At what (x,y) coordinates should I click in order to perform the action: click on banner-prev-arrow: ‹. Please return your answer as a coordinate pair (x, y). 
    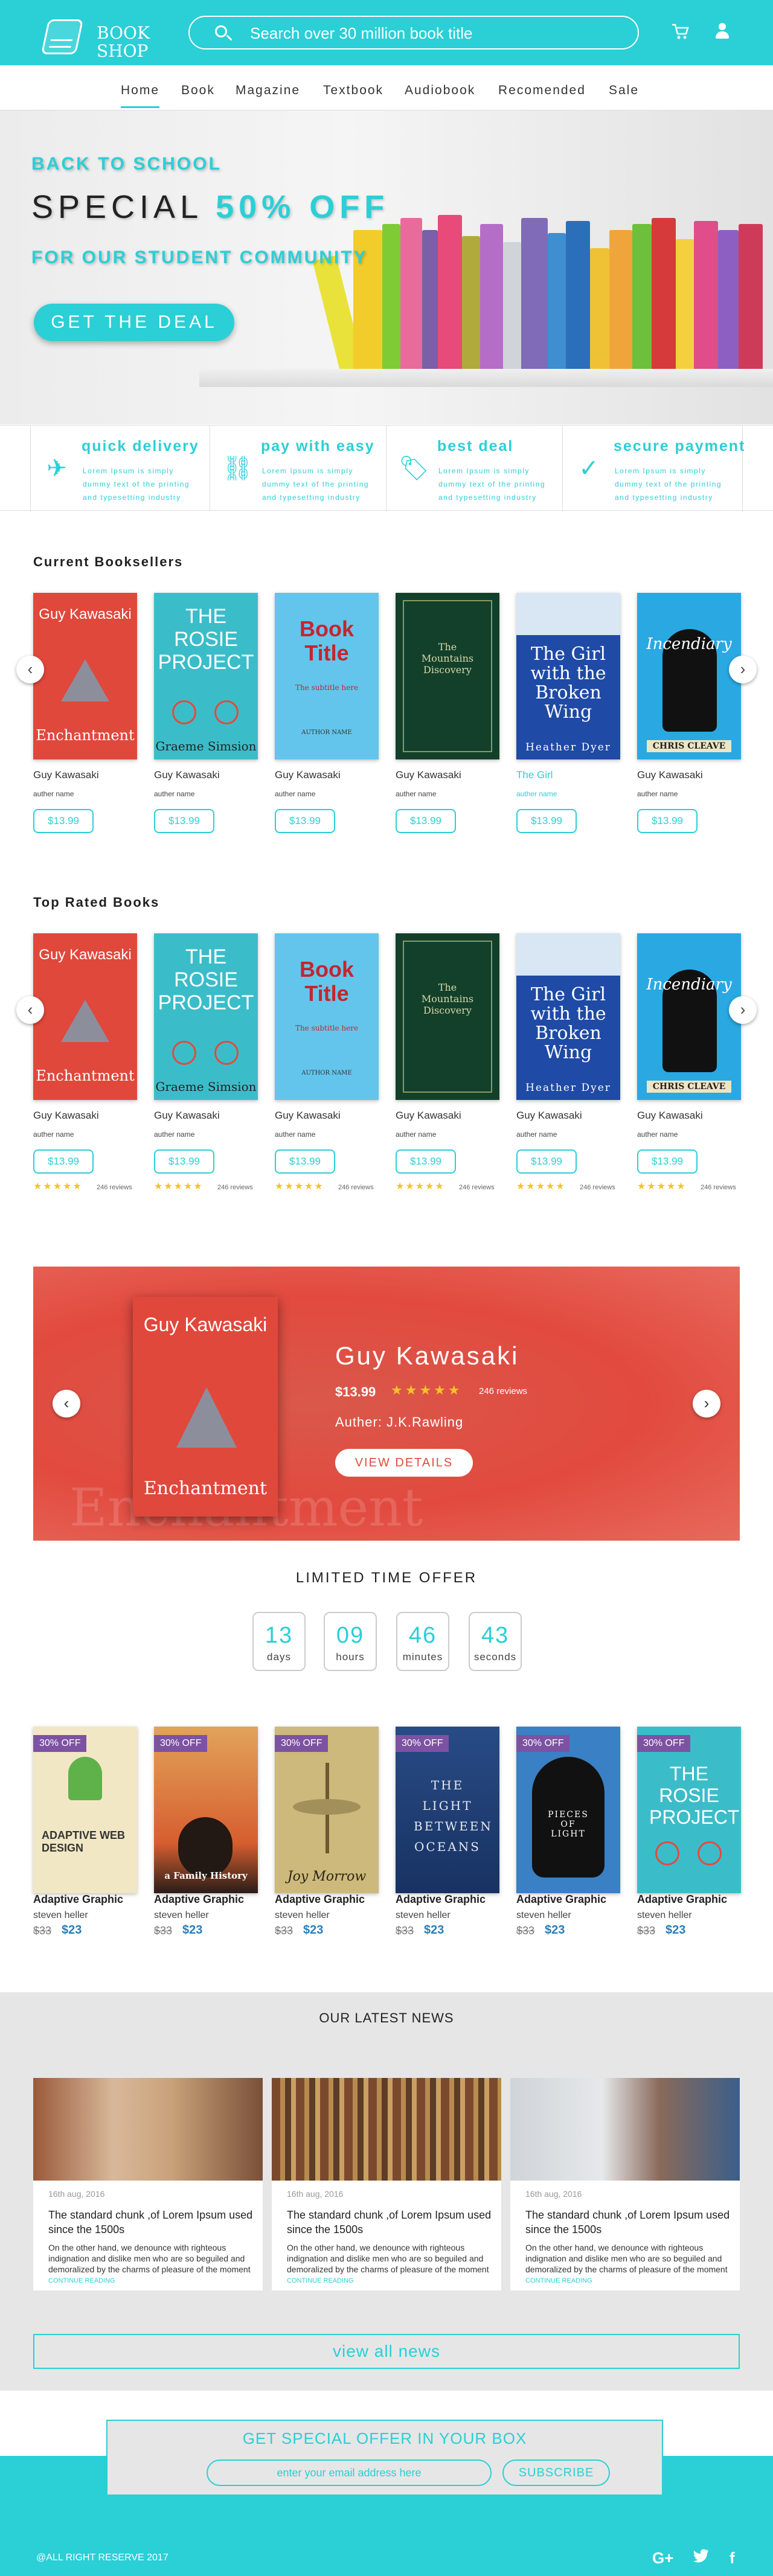
    Looking at the image, I should click on (66, 1404).